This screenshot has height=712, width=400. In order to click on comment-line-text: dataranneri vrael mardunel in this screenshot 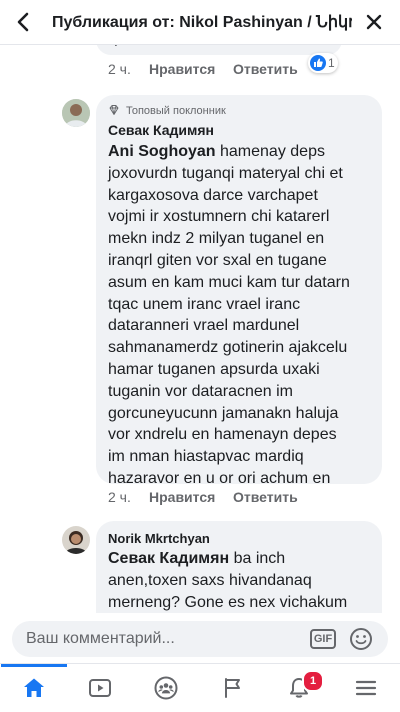, I will do `click(204, 326)`.